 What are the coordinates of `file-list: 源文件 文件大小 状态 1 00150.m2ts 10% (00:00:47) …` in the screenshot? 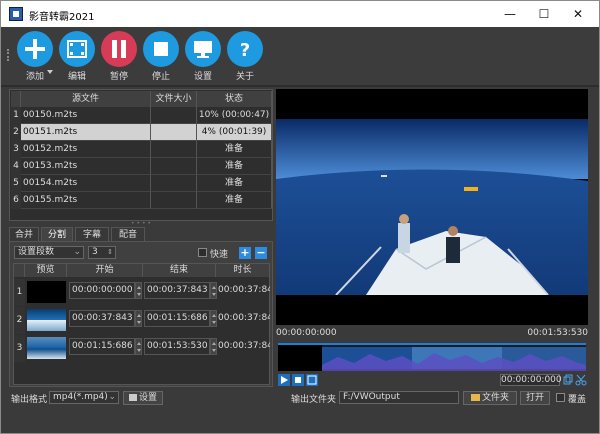 It's located at (141, 155).